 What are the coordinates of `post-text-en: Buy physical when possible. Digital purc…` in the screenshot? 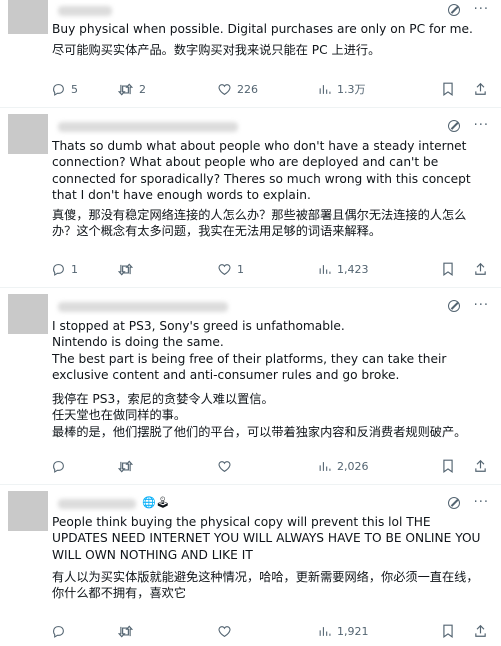 It's located at (262, 29).